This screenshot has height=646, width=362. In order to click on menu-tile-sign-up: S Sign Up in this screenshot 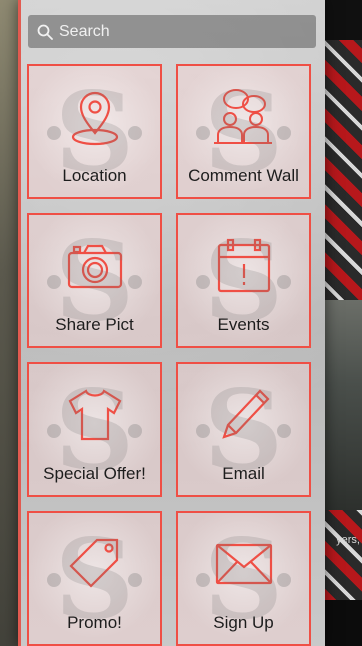, I will do `click(243, 578)`.